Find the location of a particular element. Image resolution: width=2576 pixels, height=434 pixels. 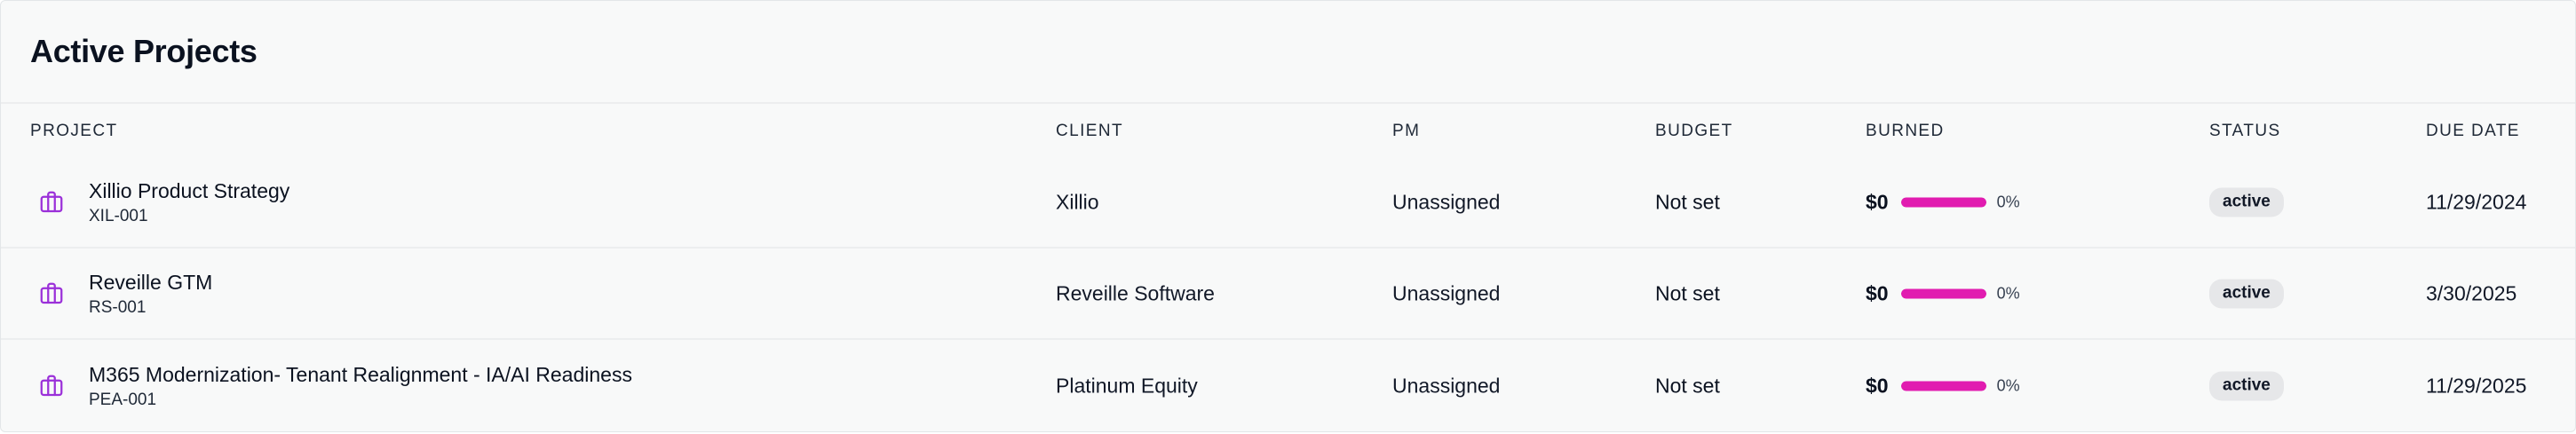

project-code: XIL-001 is located at coordinates (119, 215).